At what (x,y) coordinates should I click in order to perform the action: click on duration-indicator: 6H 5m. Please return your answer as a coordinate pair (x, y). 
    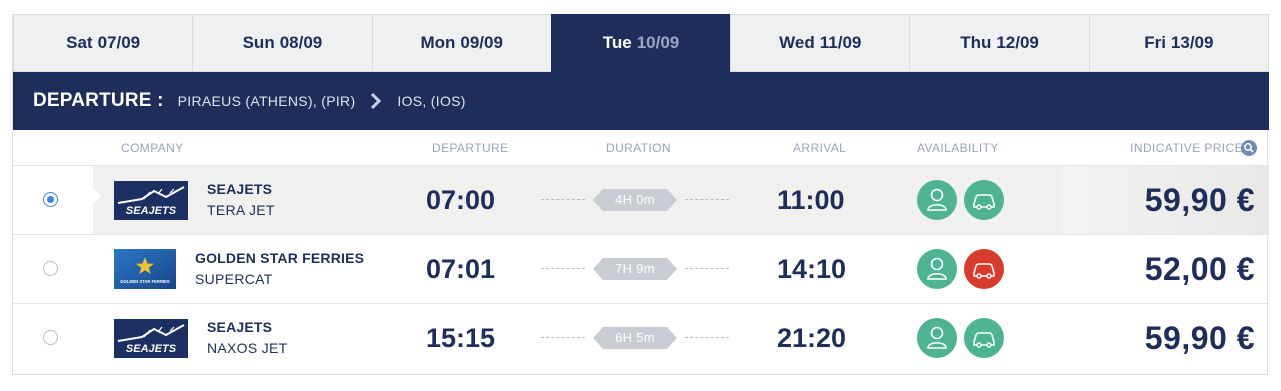
    Looking at the image, I should click on (635, 338).